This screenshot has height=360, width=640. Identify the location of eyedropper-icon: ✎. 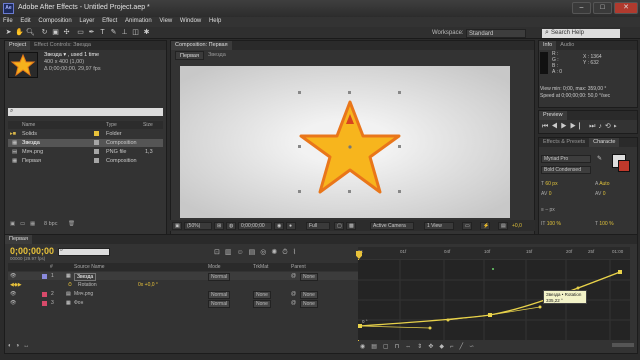
(599, 158).